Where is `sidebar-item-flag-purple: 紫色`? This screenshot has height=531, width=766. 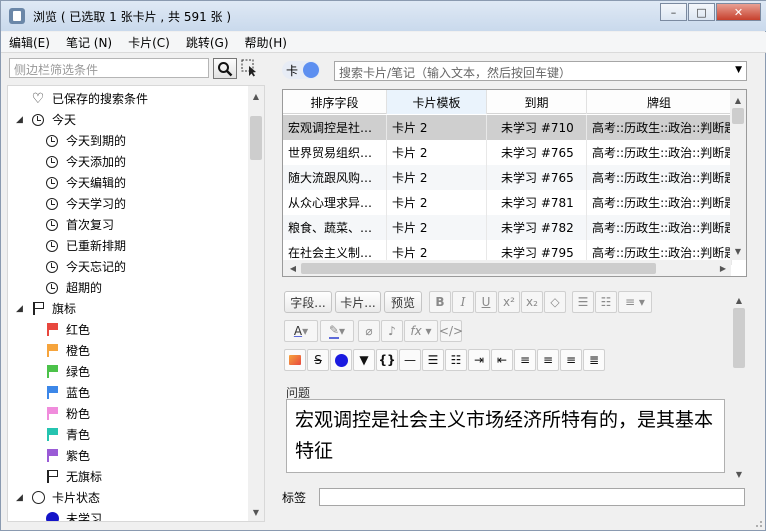 sidebar-item-flag-purple: 紫色 is located at coordinates (67, 455).